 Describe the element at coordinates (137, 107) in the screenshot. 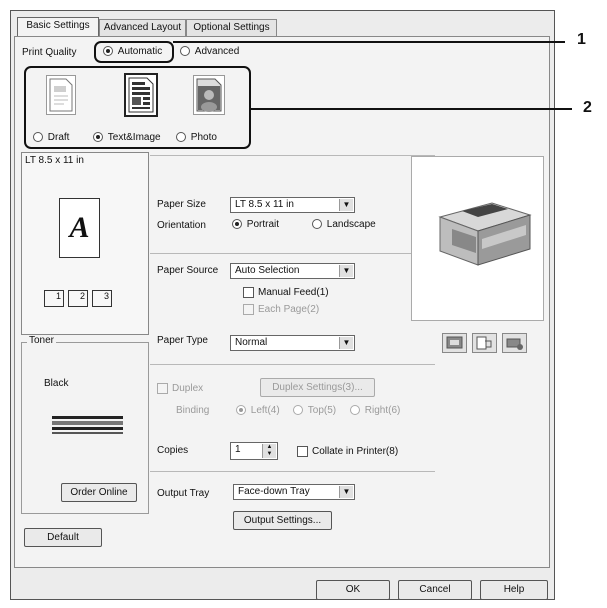

I see `callout-2-box` at that location.